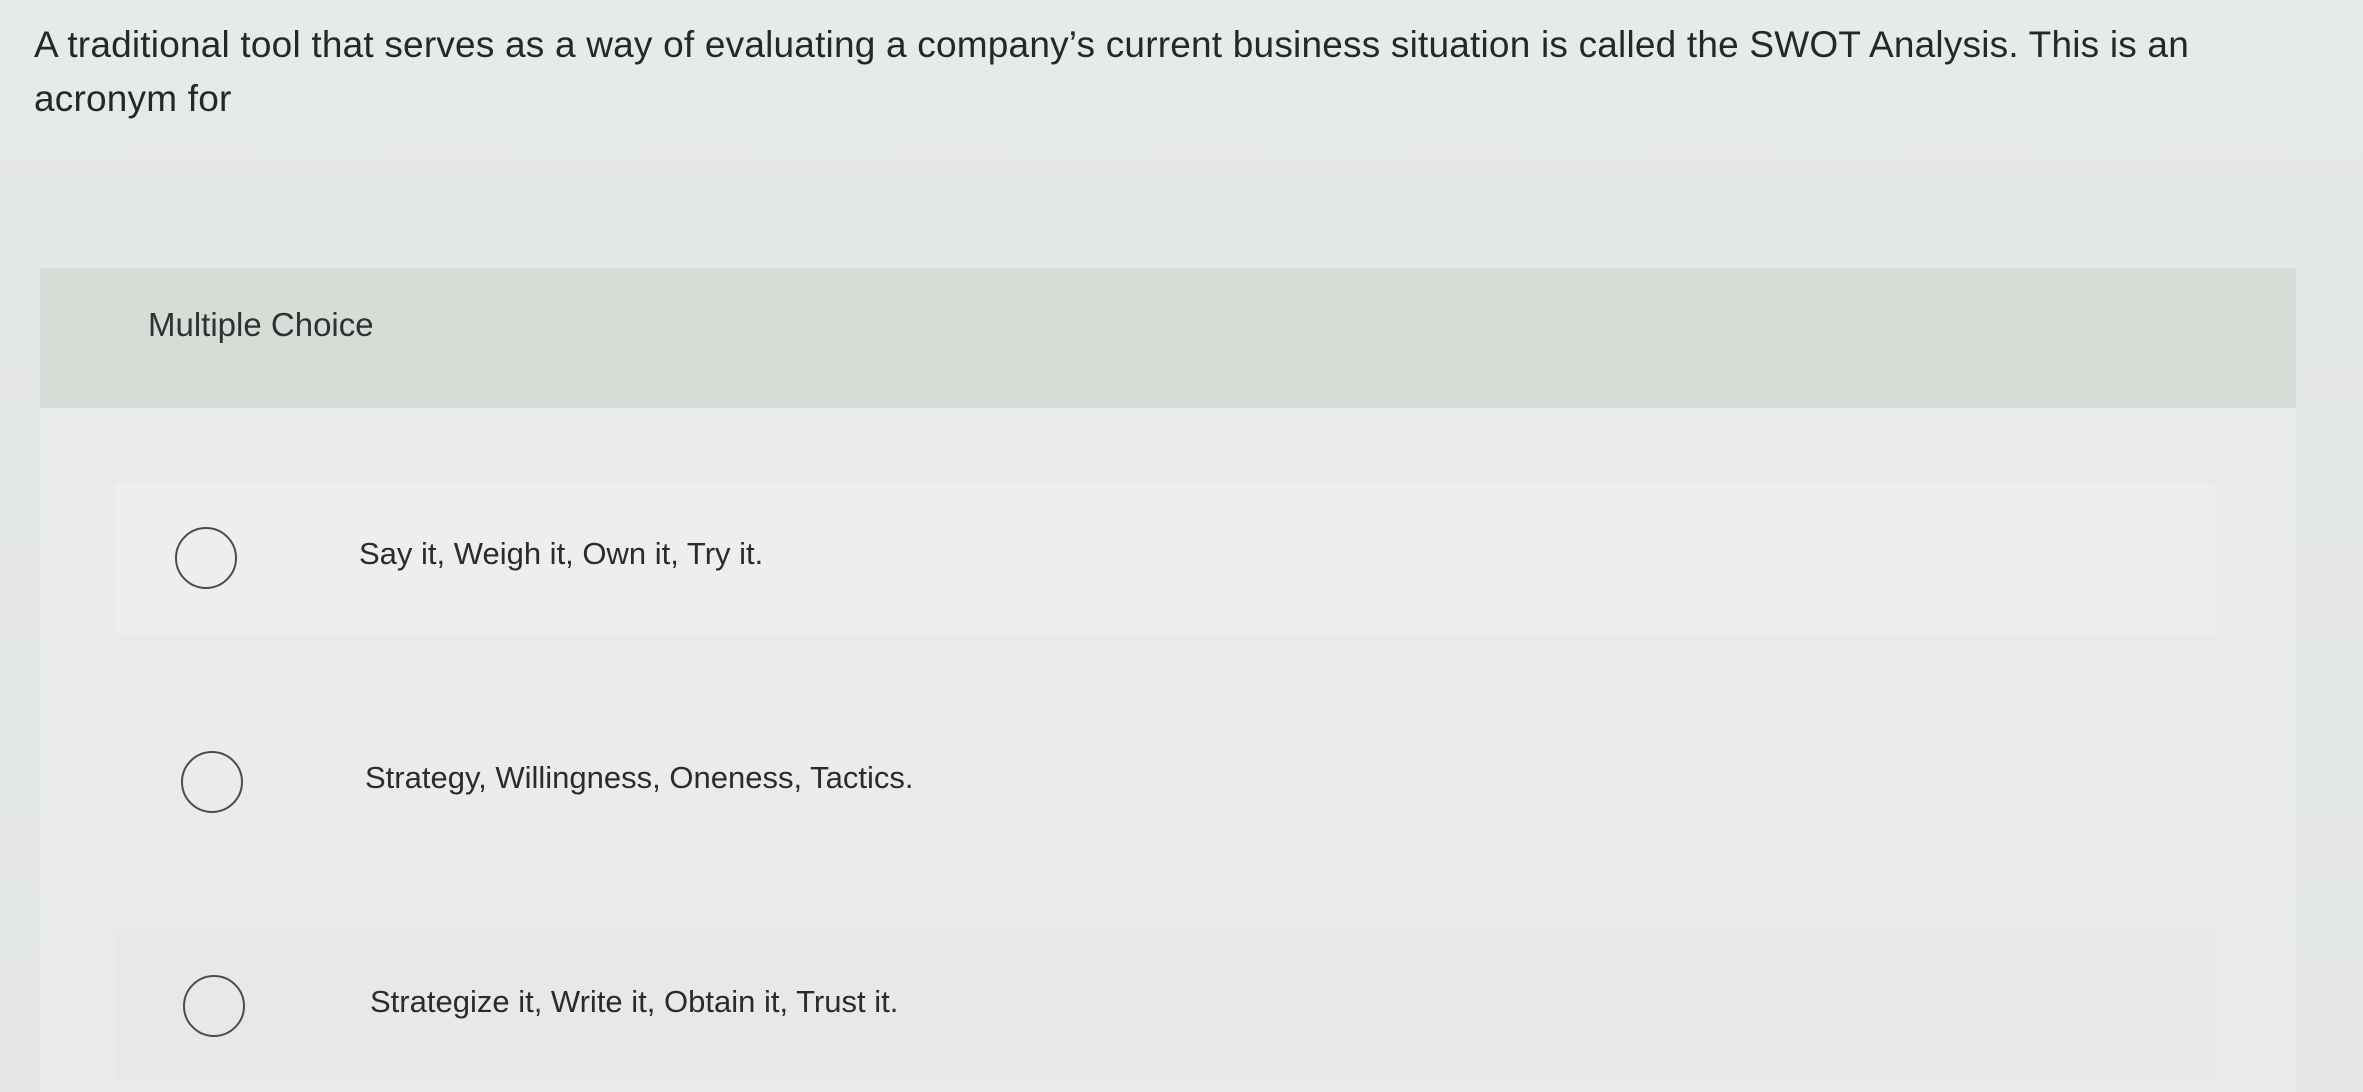 This screenshot has width=2363, height=1092. Describe the element at coordinates (561, 554) in the screenshot. I see `answer-option-label: Say it, Weigh it, Own it, Try it.` at that location.